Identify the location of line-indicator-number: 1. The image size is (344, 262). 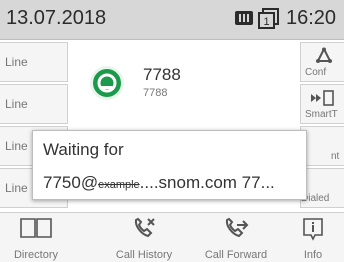
(266, 22).